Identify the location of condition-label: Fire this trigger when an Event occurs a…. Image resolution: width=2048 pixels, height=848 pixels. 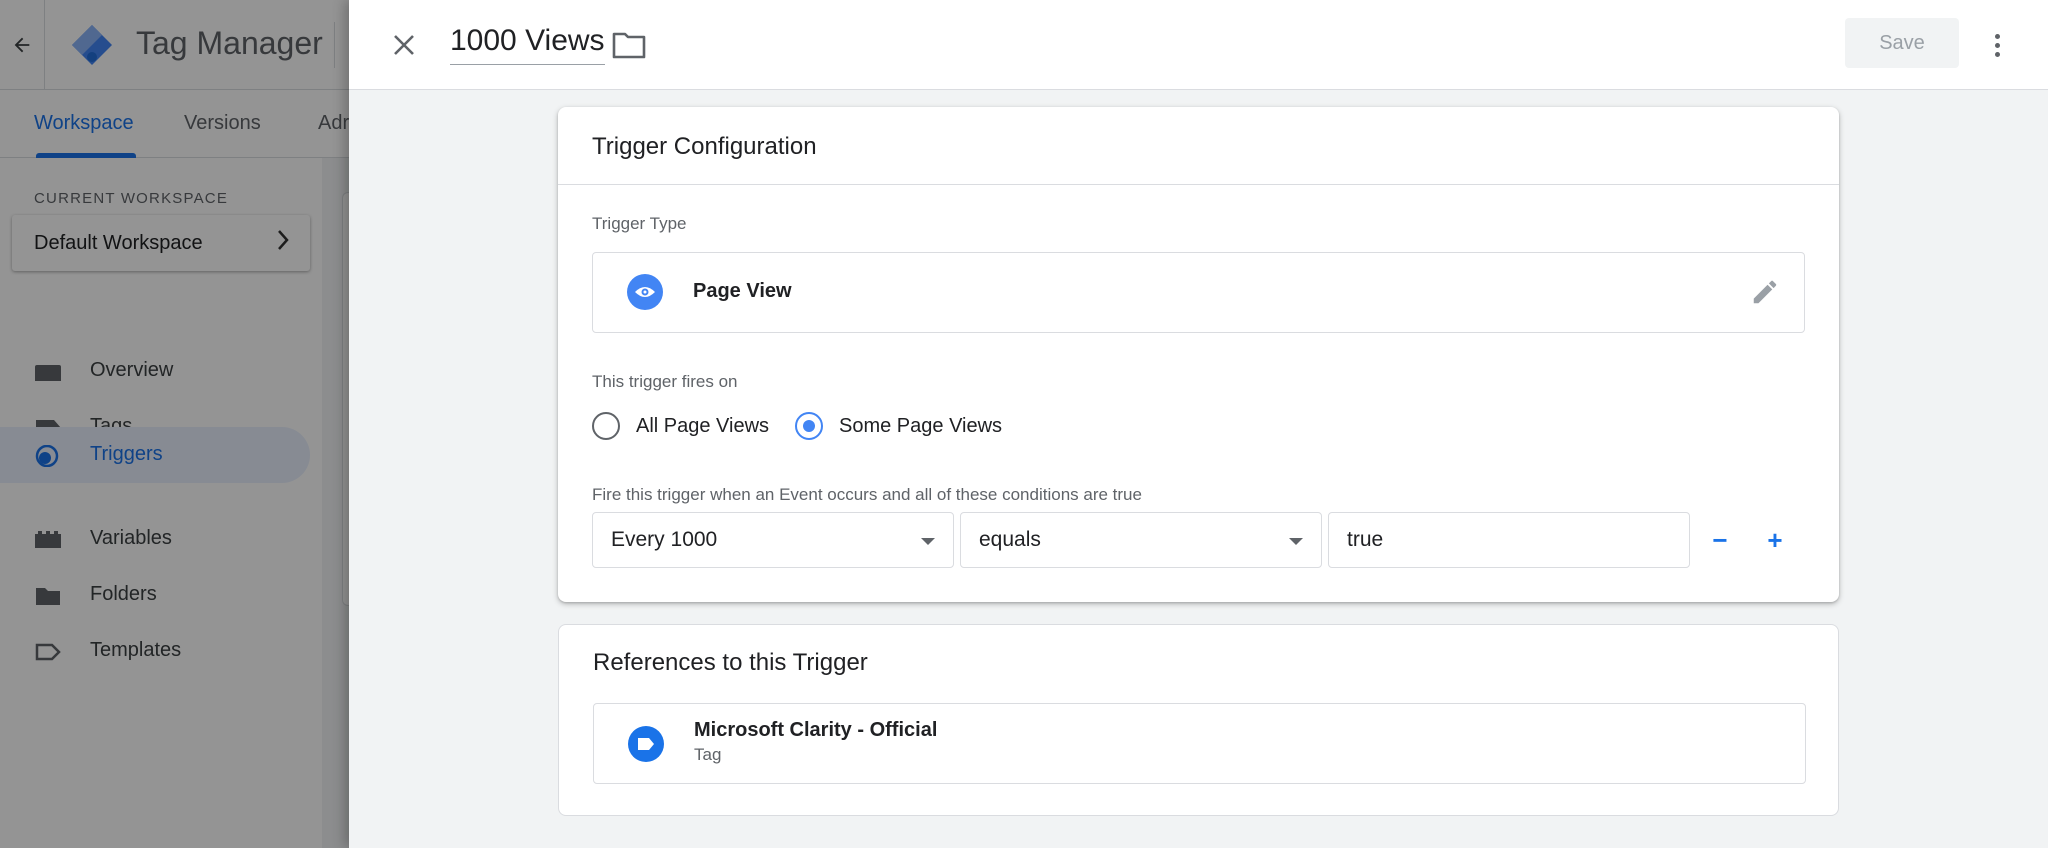
(867, 494).